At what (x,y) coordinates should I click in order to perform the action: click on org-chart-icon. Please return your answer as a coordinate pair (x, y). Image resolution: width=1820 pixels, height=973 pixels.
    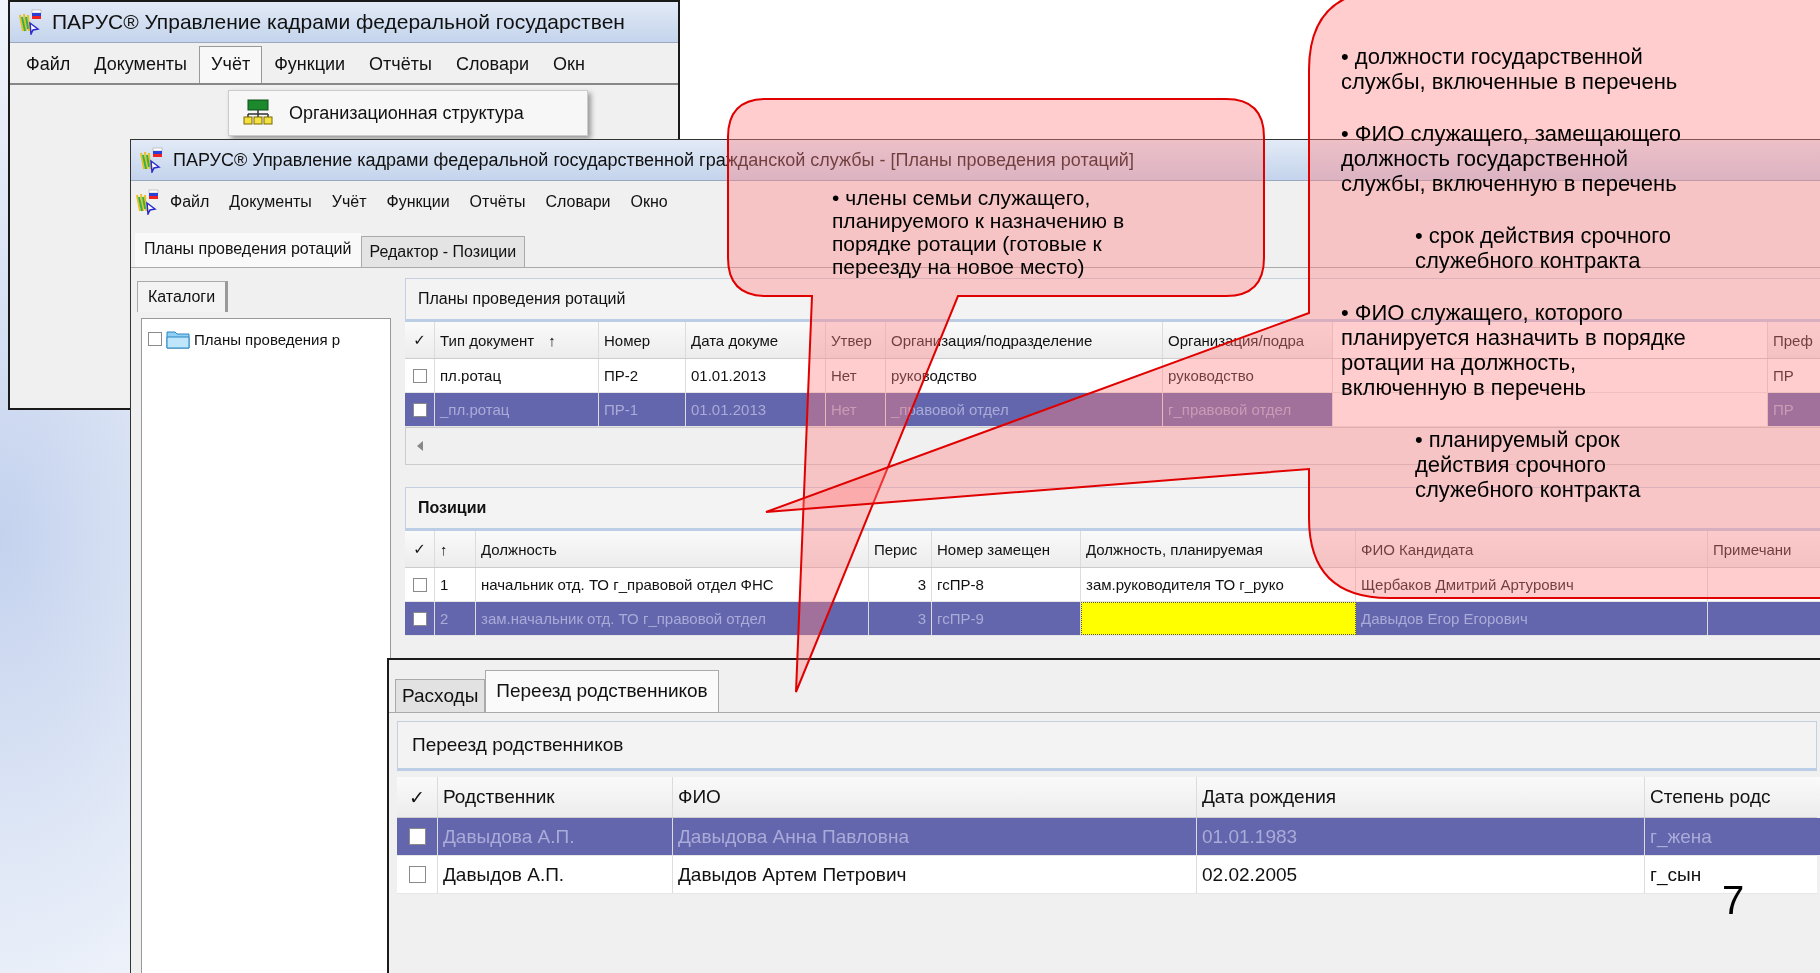
    Looking at the image, I should click on (258, 113).